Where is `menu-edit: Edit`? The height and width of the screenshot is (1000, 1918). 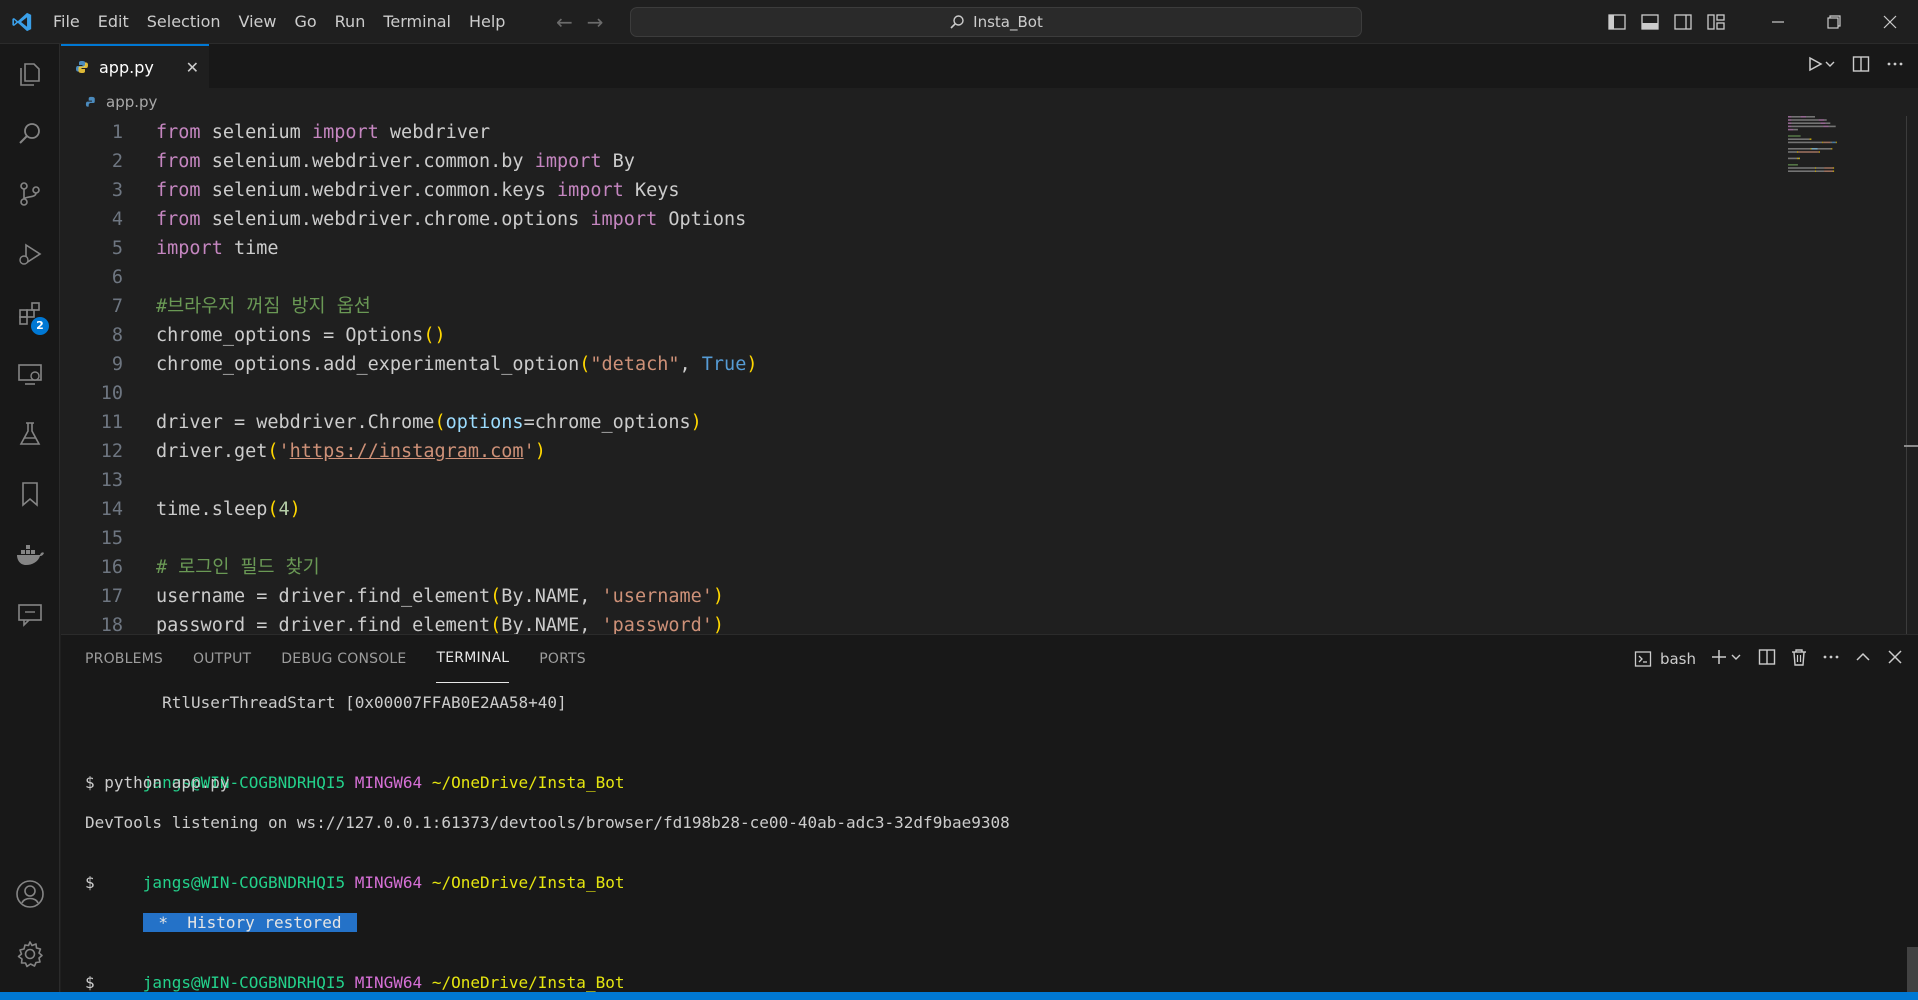 menu-edit: Edit is located at coordinates (113, 22).